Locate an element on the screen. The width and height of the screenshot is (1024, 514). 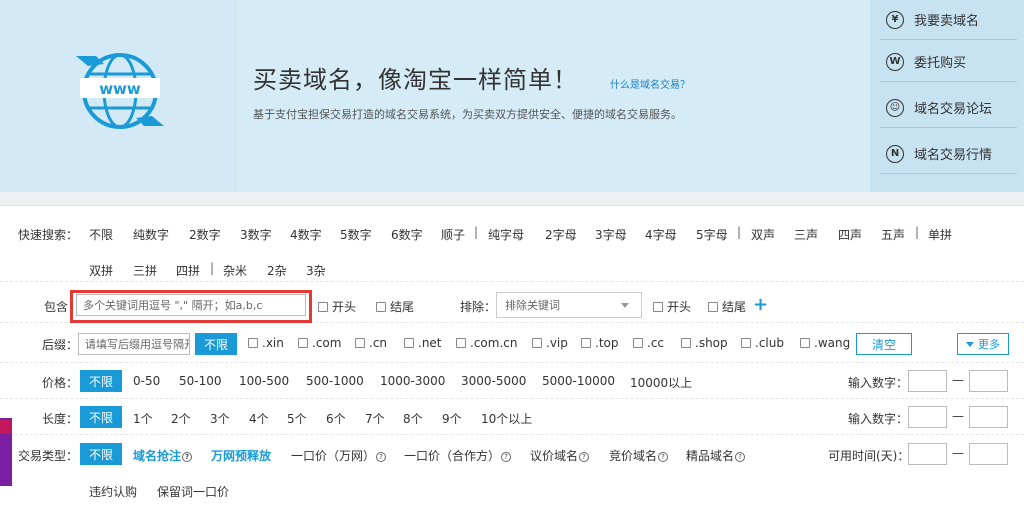
length-option: 4个 is located at coordinates (259, 418).